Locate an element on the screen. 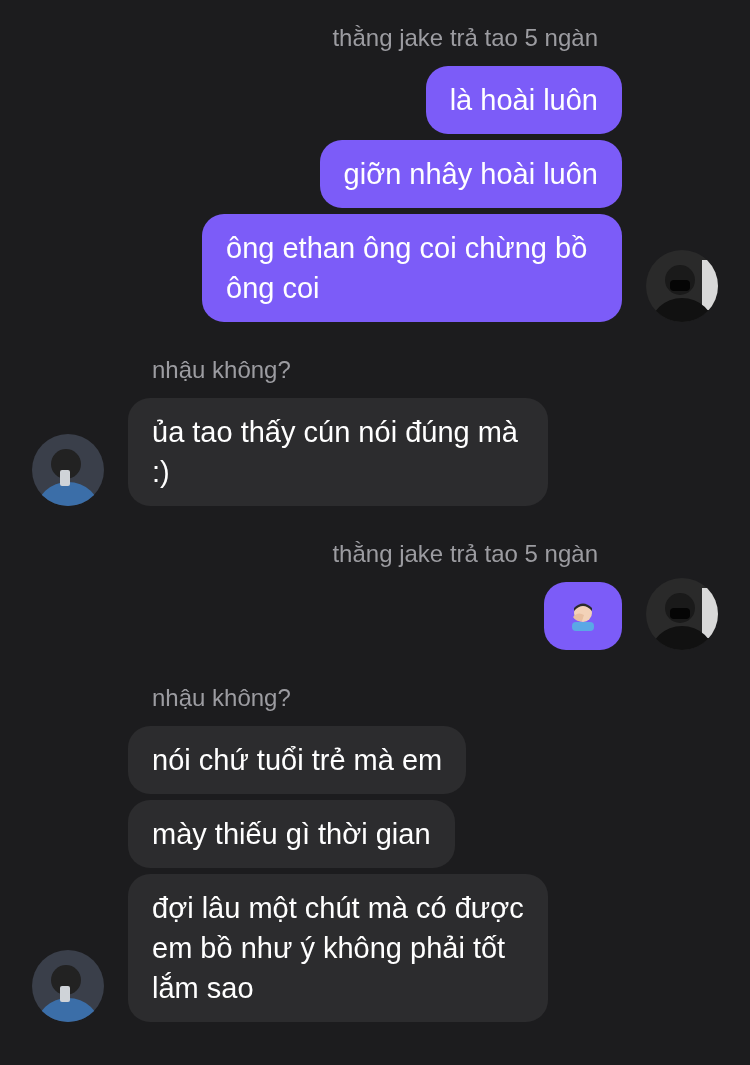 This screenshot has height=1065, width=750. message-bubble: là hoài luôn is located at coordinates (523, 100).